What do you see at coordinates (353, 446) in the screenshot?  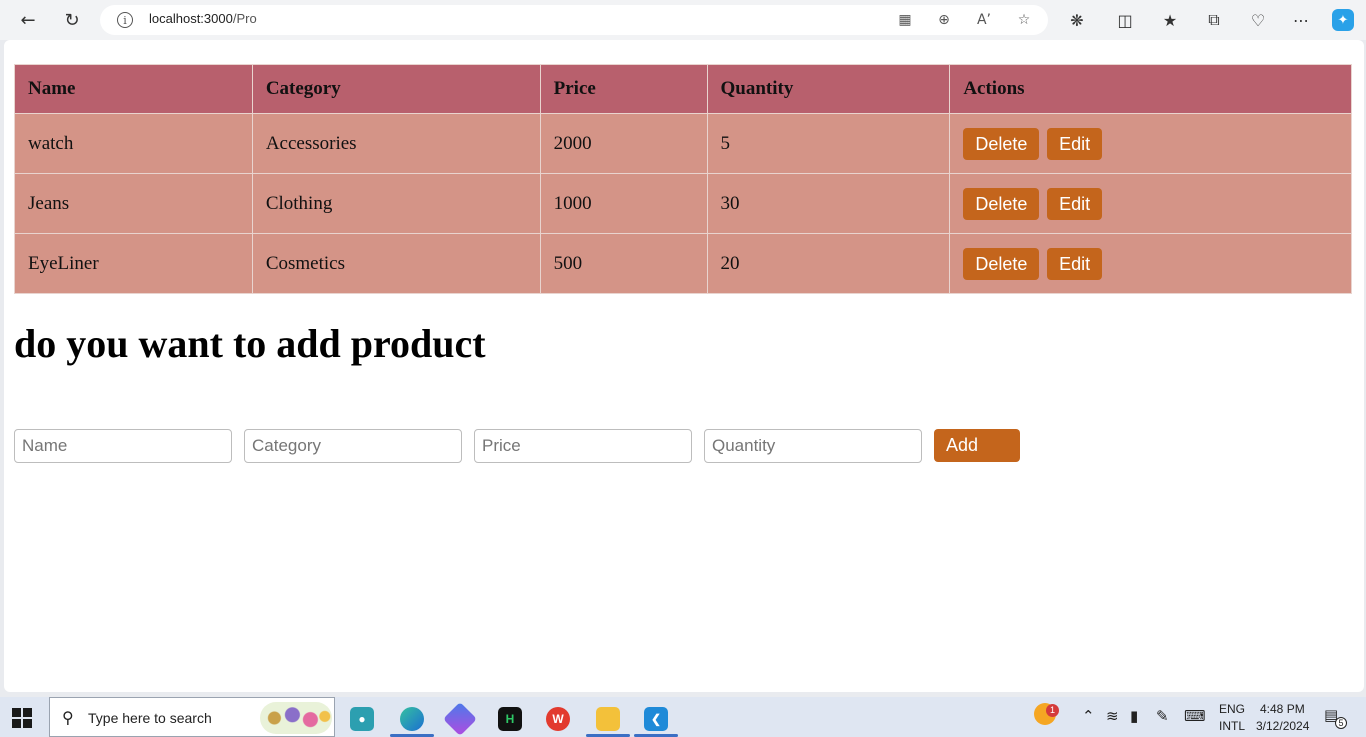 I see `category-input` at bounding box center [353, 446].